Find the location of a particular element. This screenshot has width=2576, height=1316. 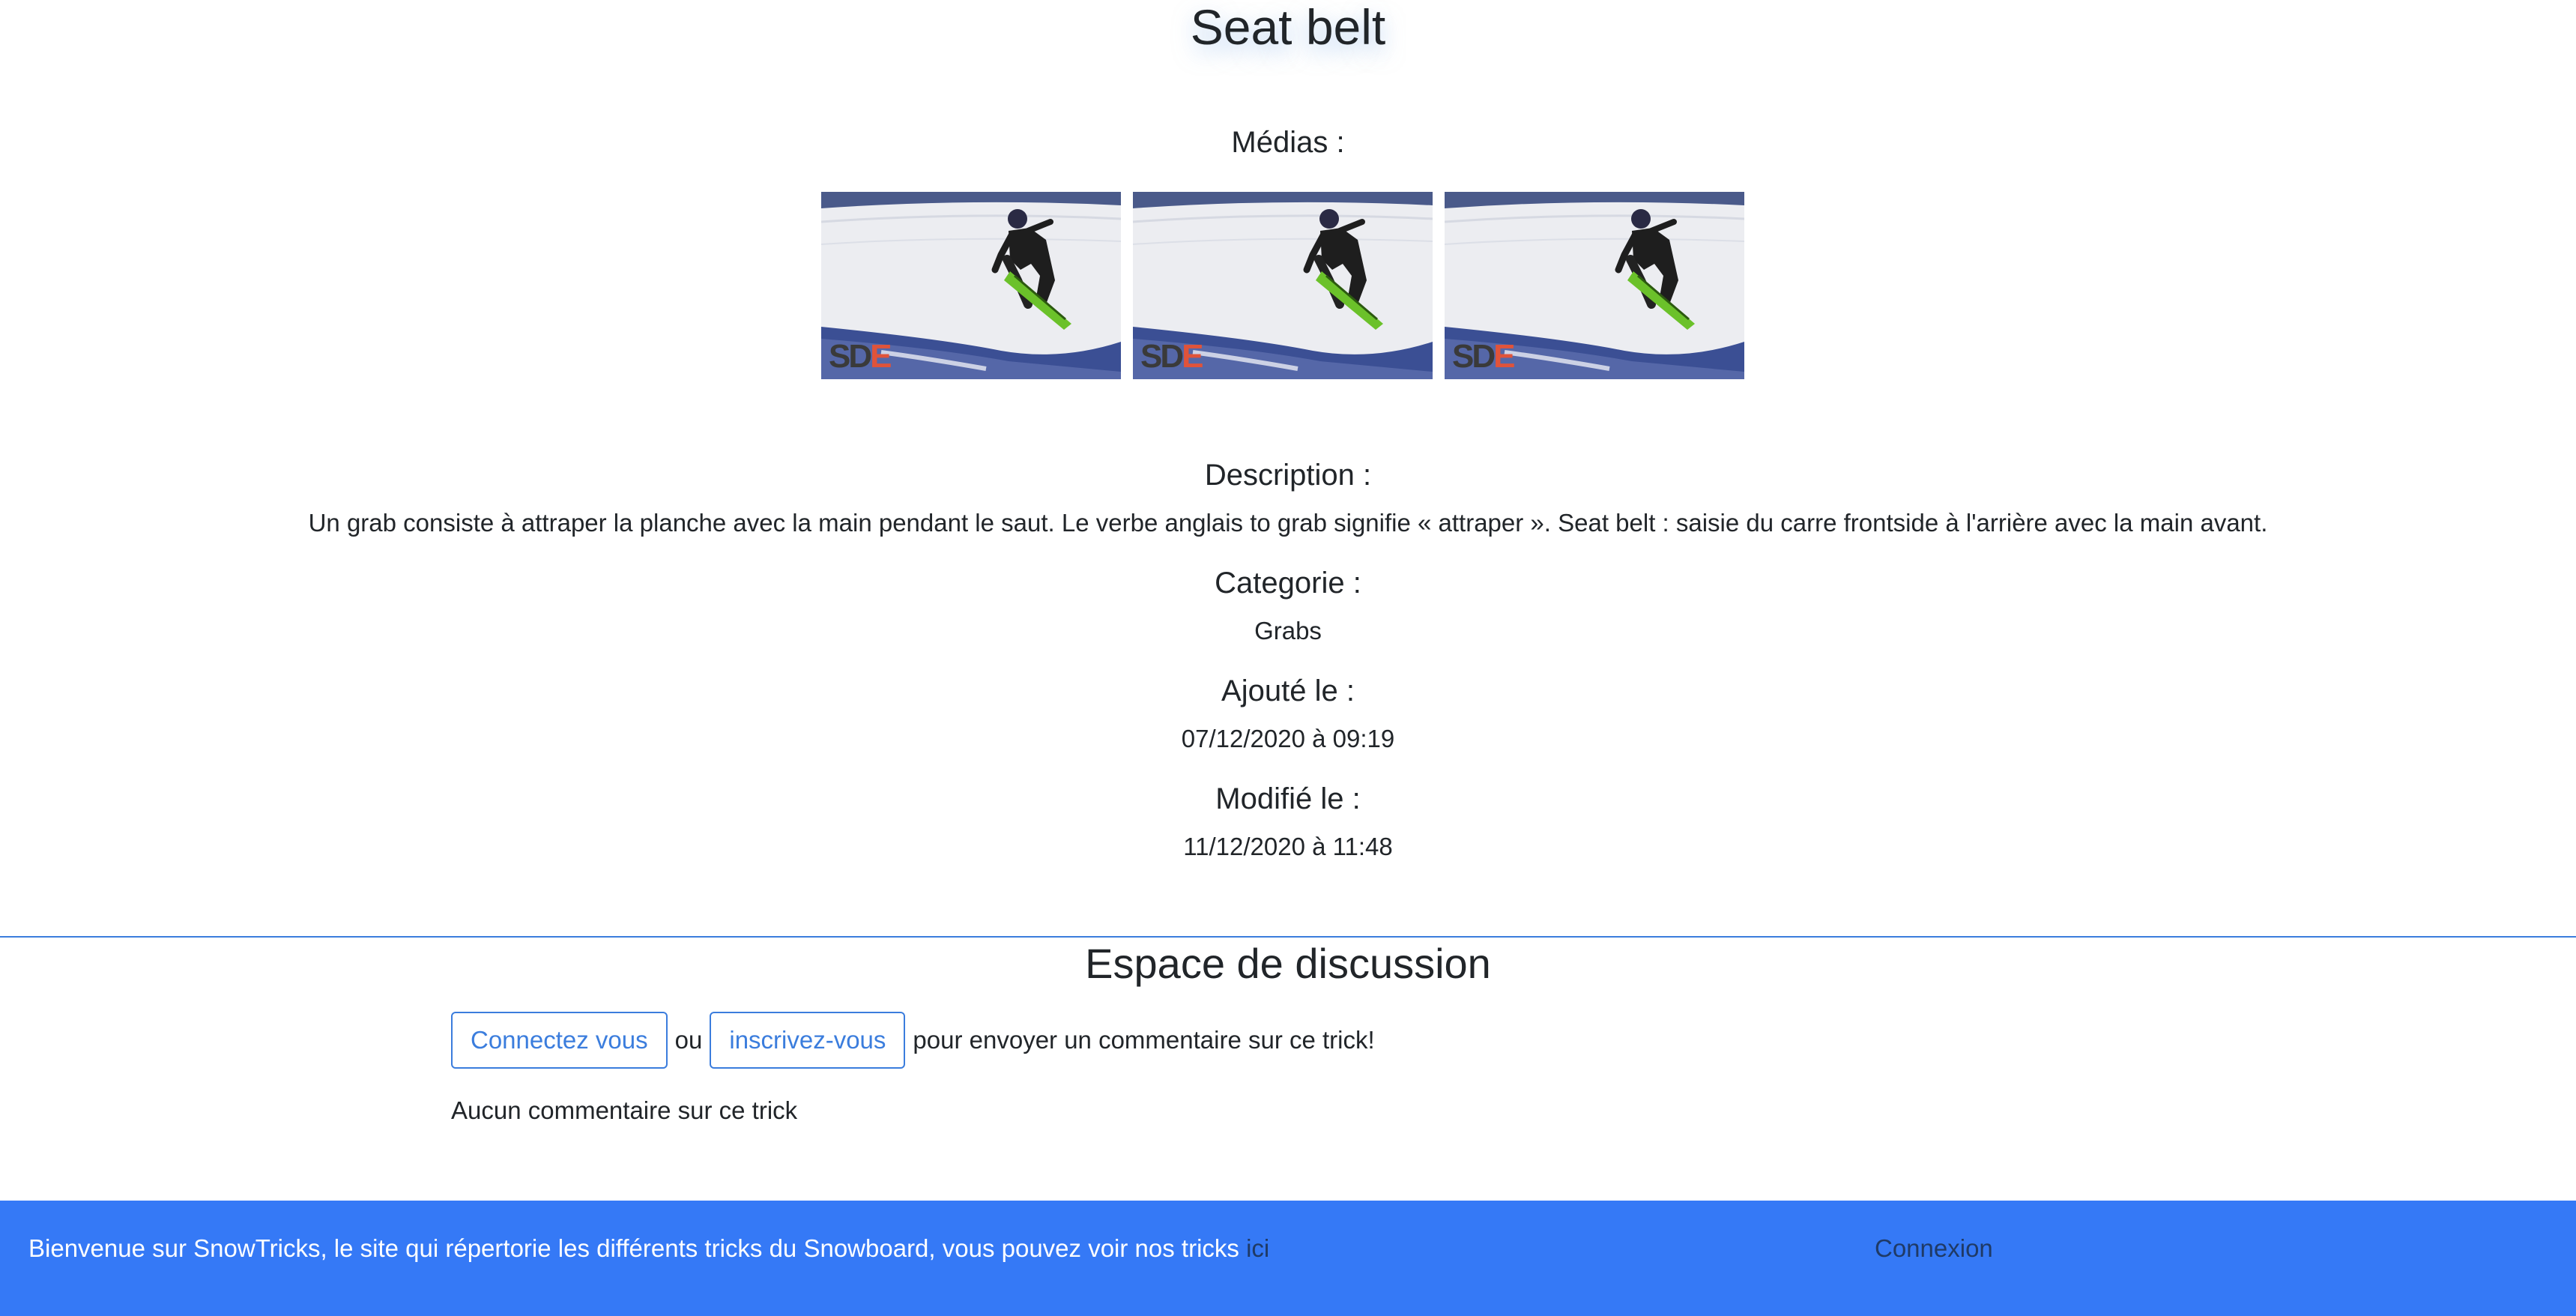

modified-date-heading: Modifié le : is located at coordinates (1288, 799).